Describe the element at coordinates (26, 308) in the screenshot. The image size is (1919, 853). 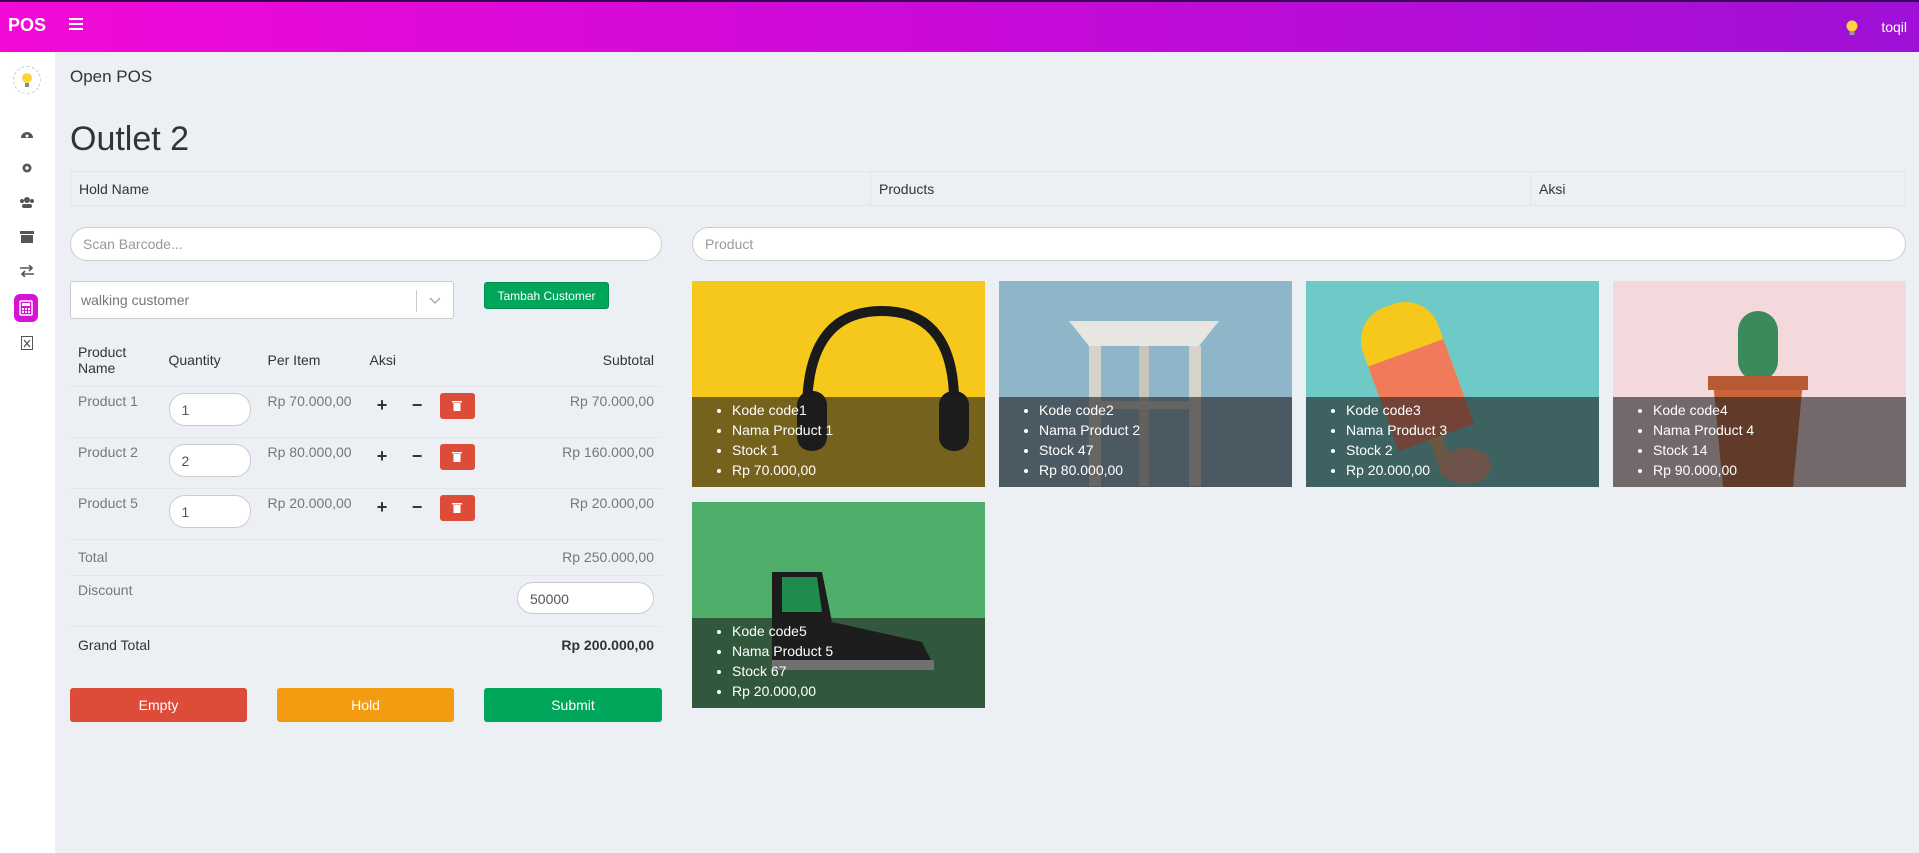
I see `calculator-icon` at that location.